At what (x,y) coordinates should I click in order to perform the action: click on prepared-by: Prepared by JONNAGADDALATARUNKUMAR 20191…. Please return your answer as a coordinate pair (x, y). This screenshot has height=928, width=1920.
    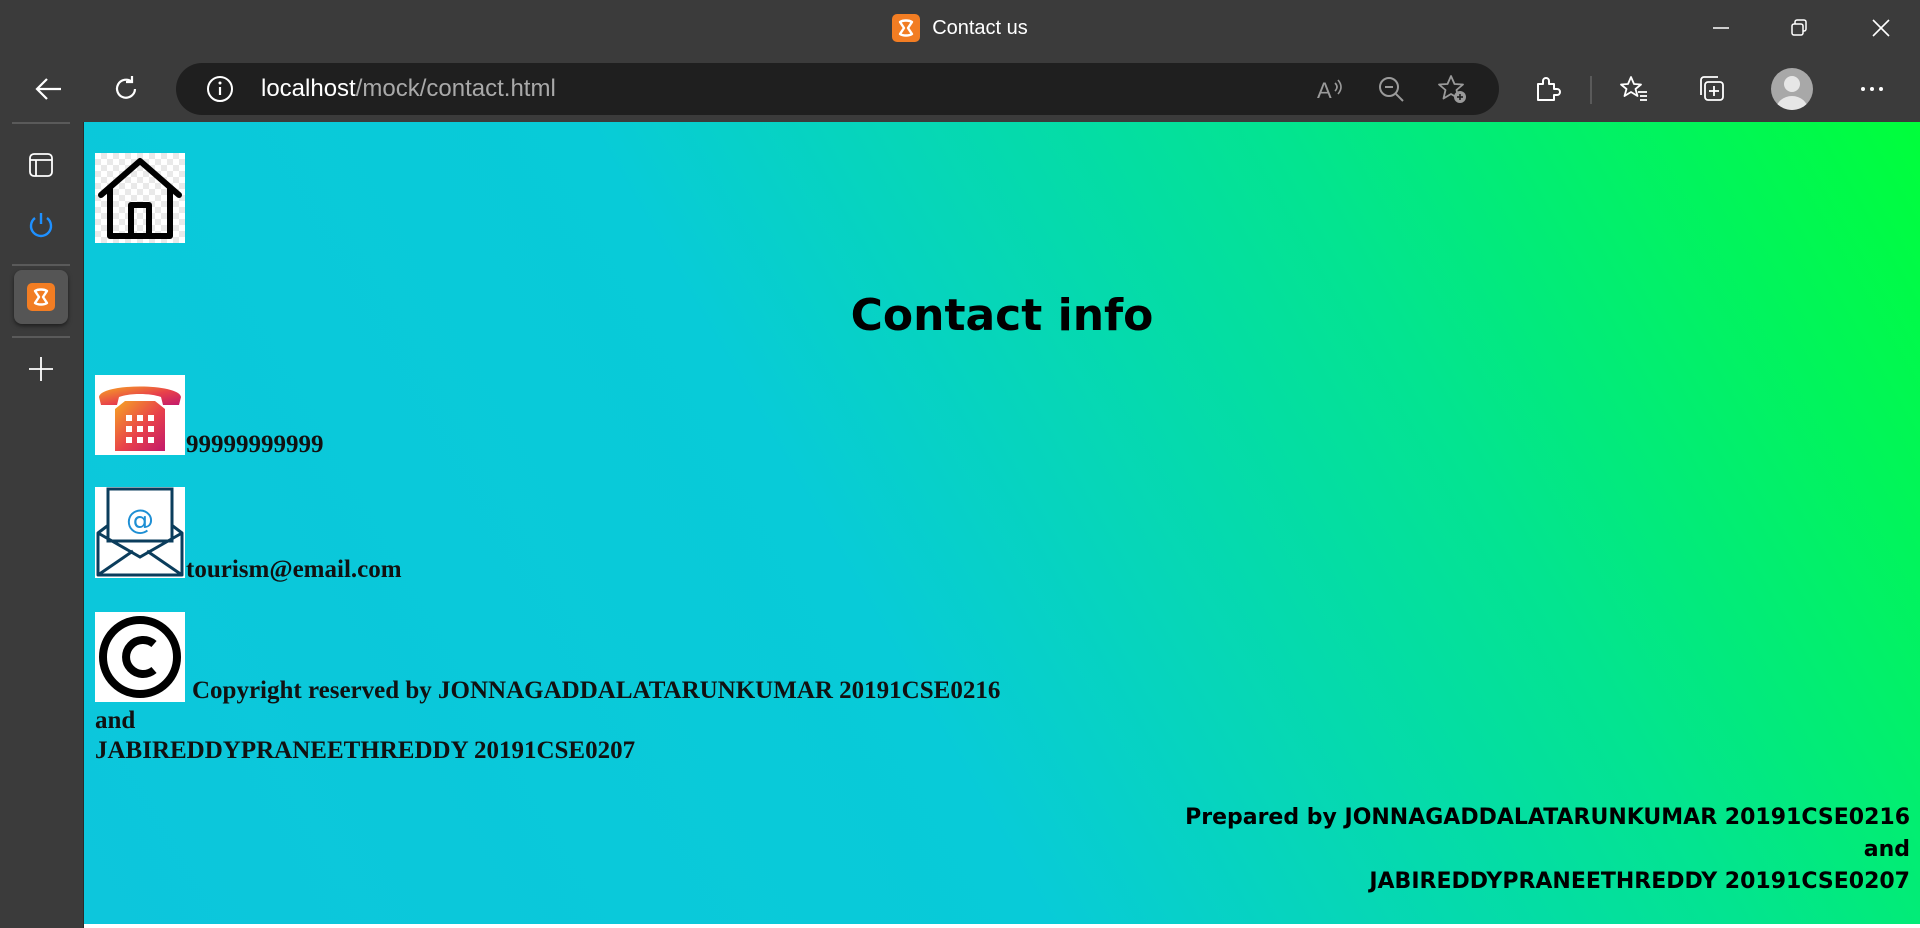
    Looking at the image, I should click on (1547, 850).